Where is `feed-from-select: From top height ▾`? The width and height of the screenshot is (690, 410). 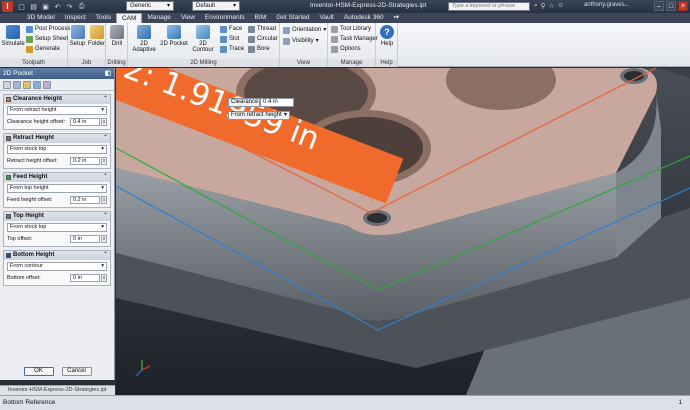
feed-from-select: From top height ▾ is located at coordinates (57, 188).